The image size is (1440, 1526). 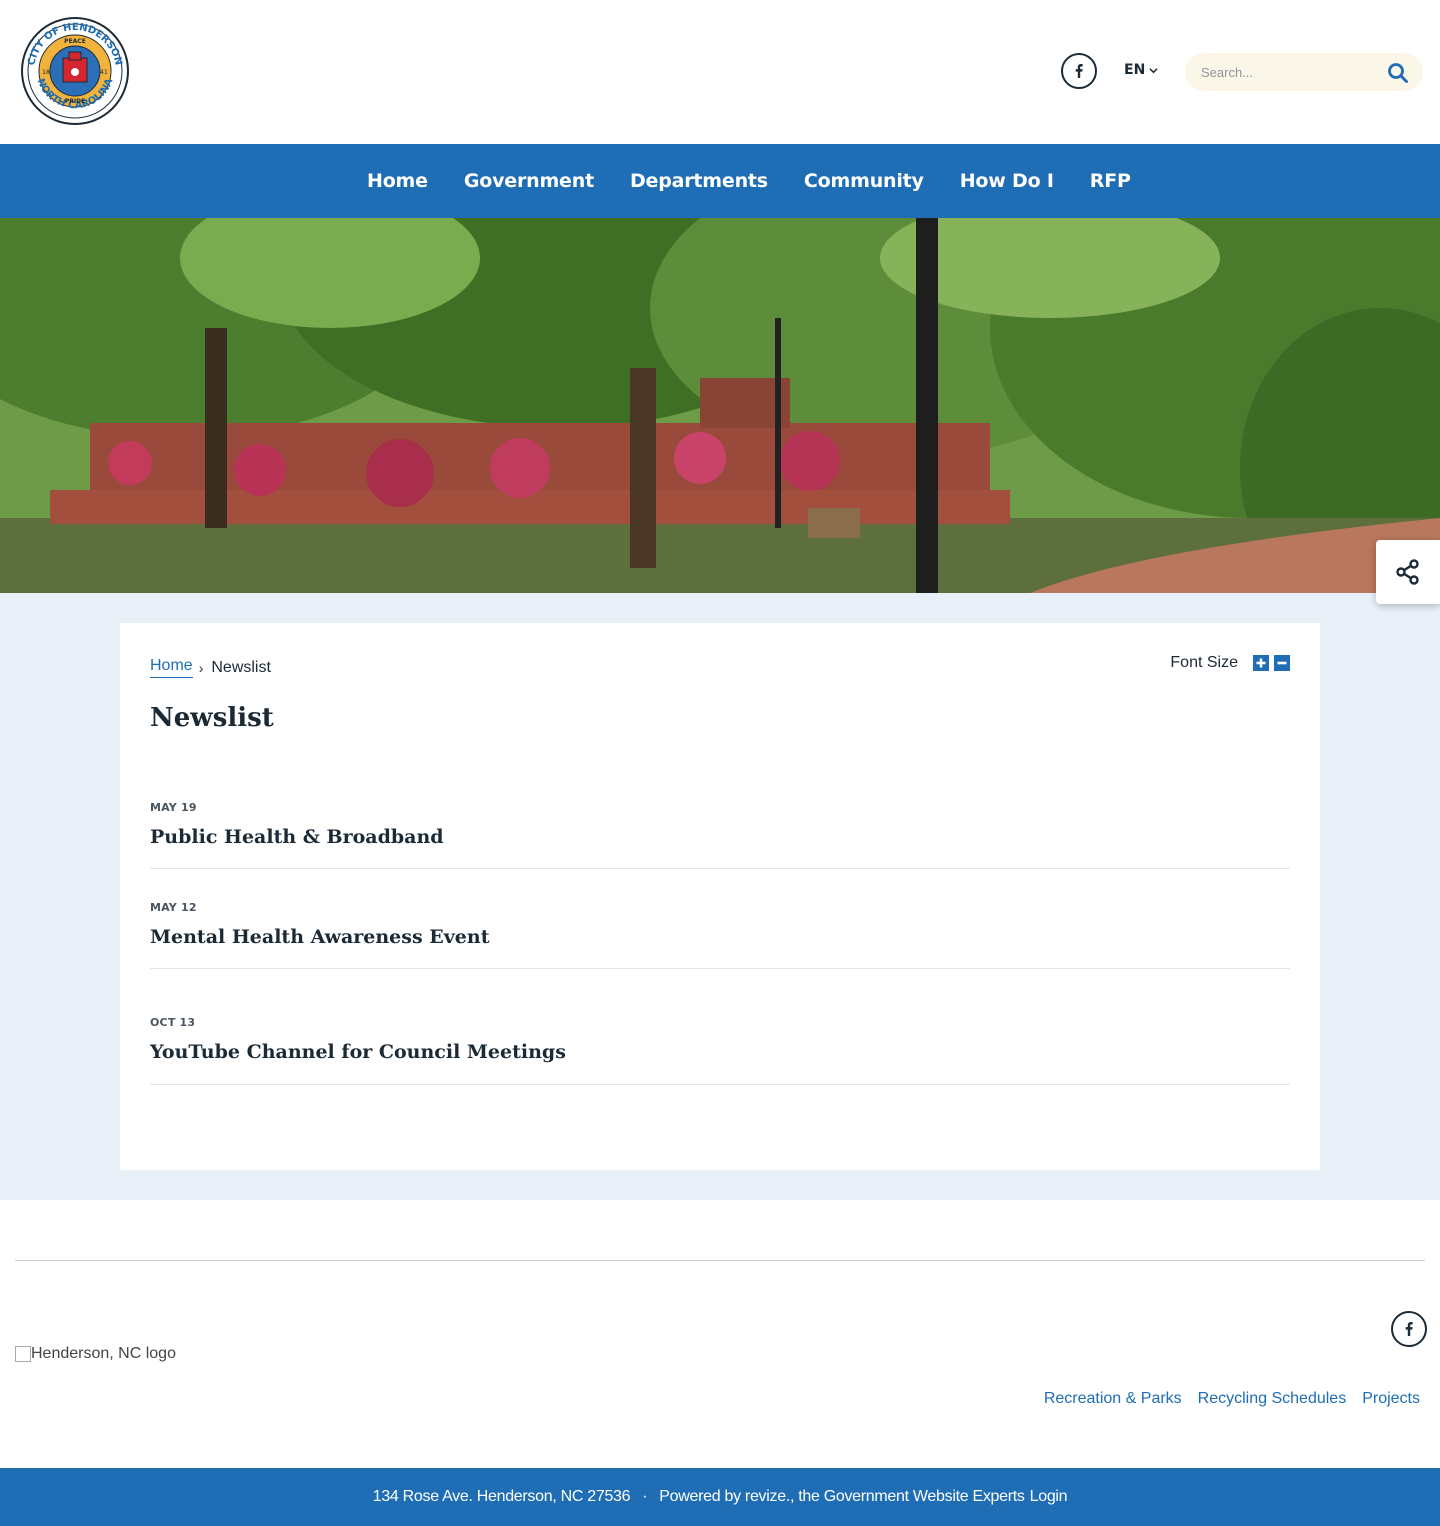 I want to click on language-selector: EN, so click(x=1141, y=70).